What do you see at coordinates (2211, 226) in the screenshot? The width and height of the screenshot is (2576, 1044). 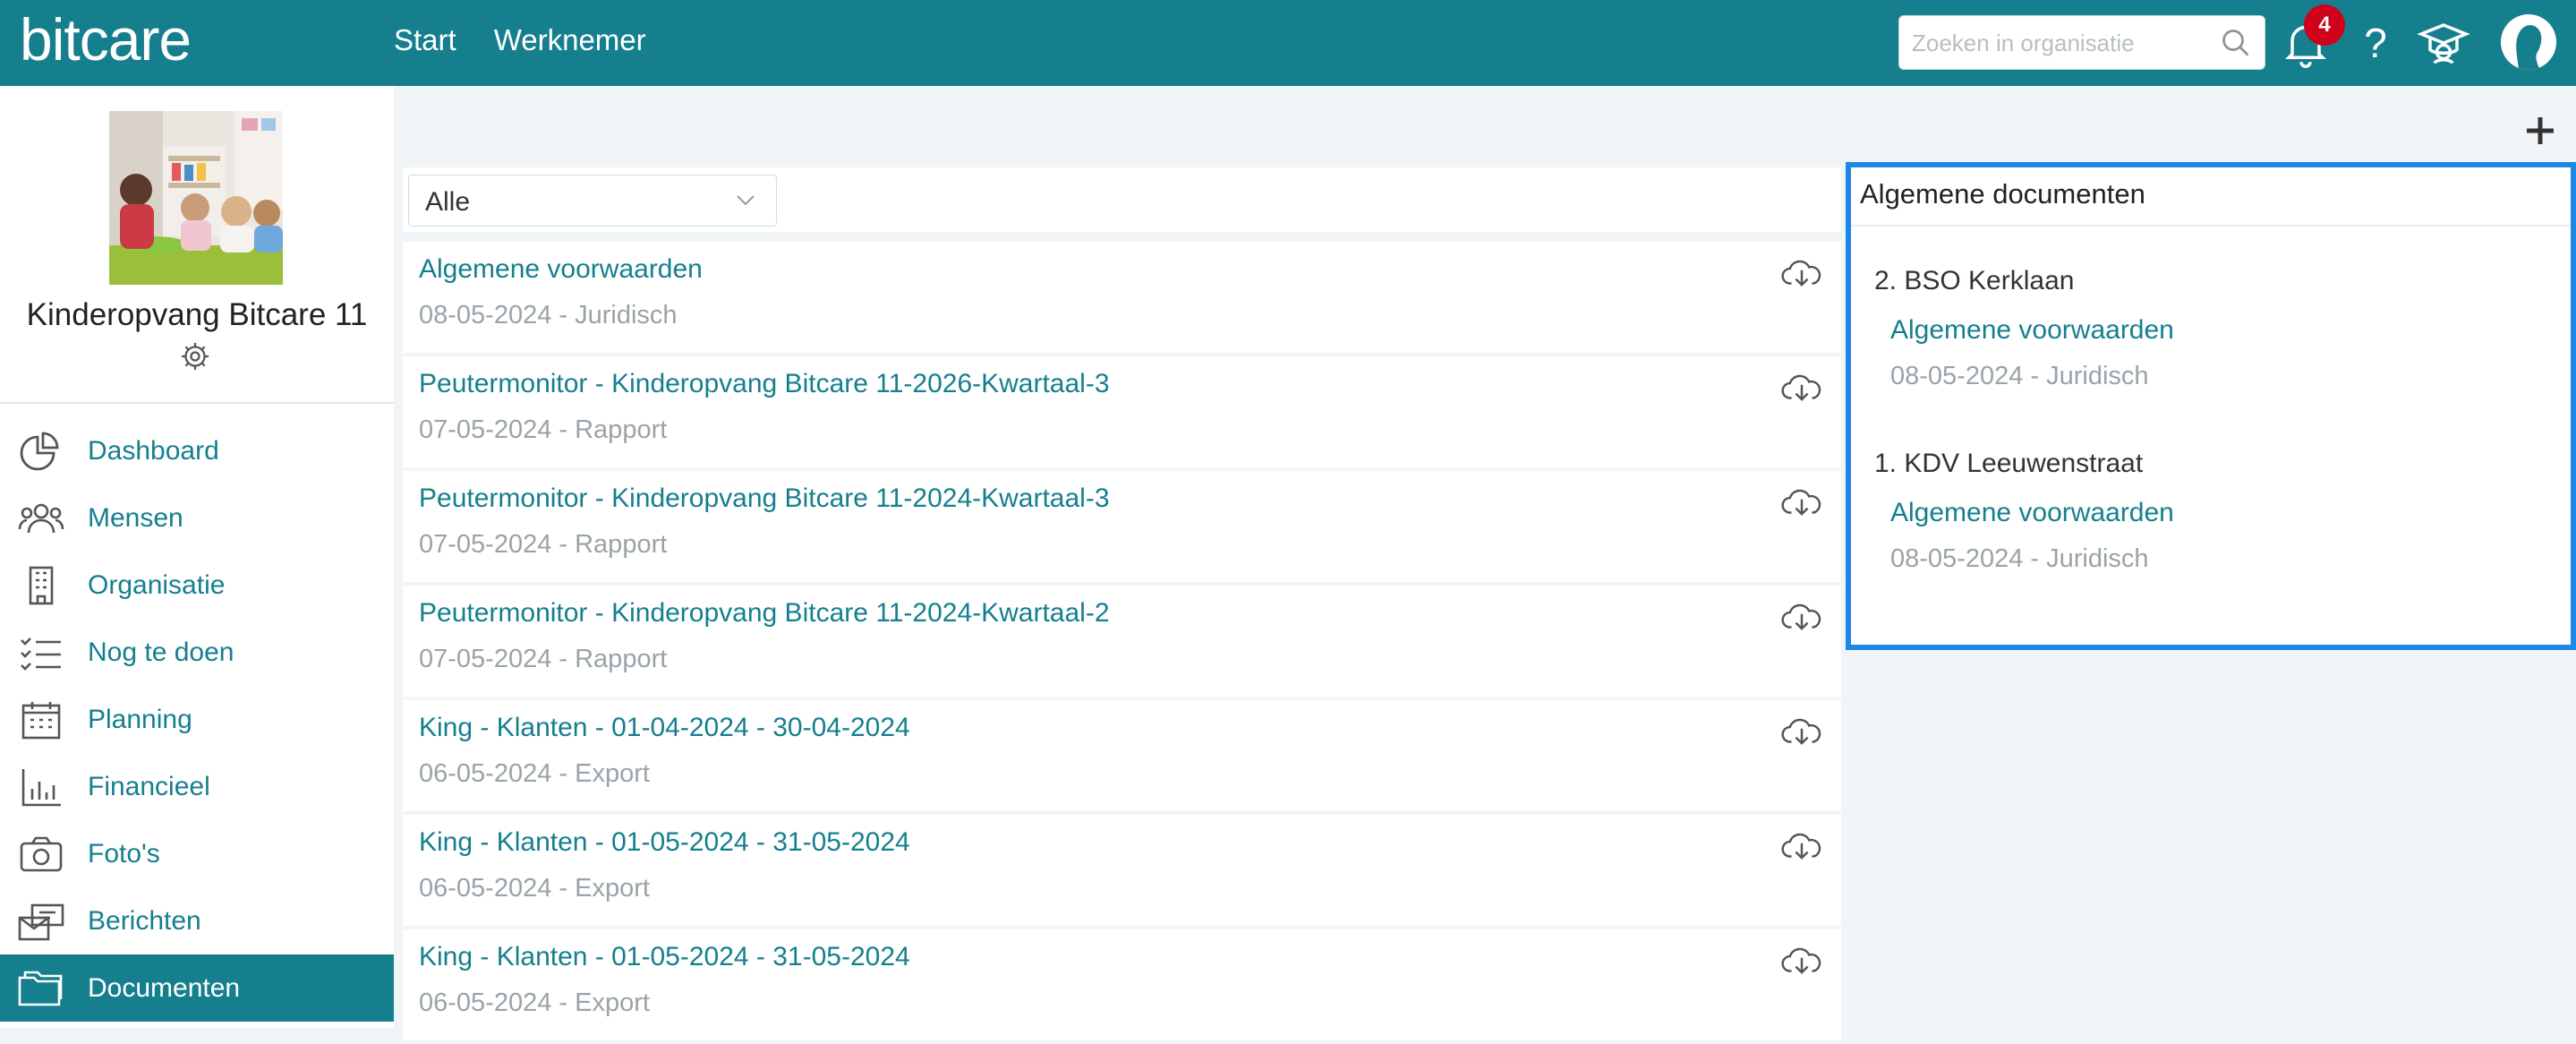 I see `panel-divider` at bounding box center [2211, 226].